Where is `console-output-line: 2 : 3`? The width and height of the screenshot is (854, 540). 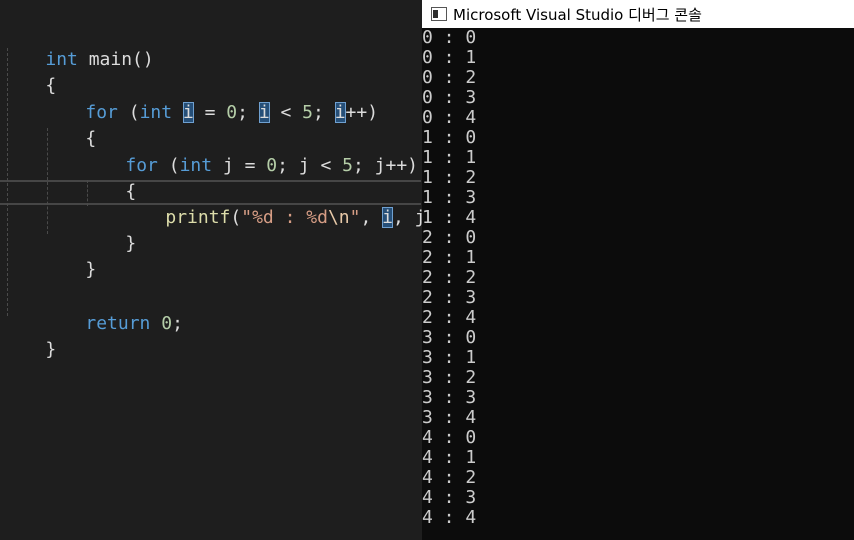
console-output-line: 2 : 3 is located at coordinates (449, 297).